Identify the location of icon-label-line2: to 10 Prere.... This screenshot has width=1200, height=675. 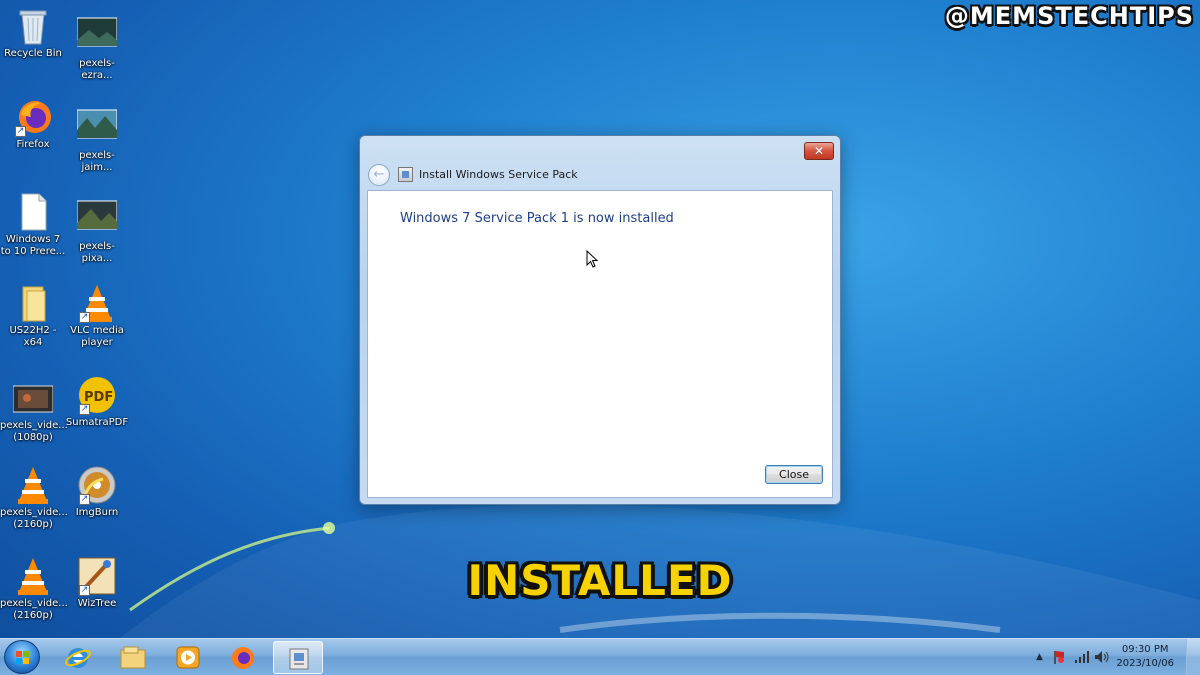
(33, 251).